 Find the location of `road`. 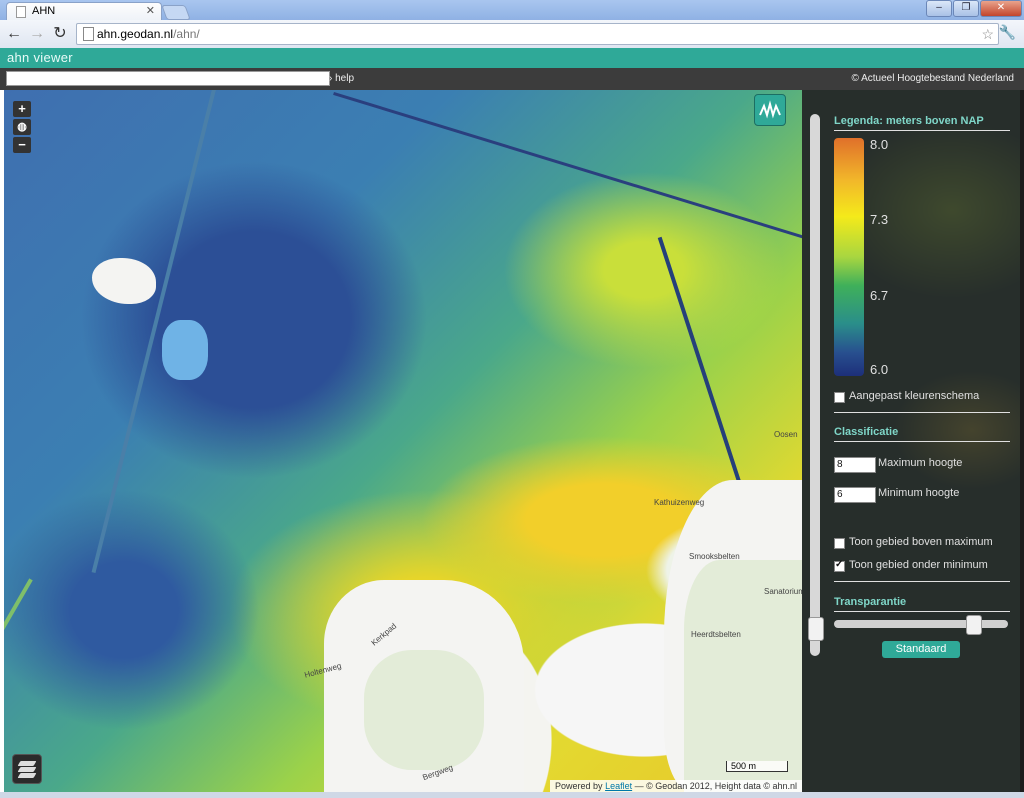

road is located at coordinates (18, 640).